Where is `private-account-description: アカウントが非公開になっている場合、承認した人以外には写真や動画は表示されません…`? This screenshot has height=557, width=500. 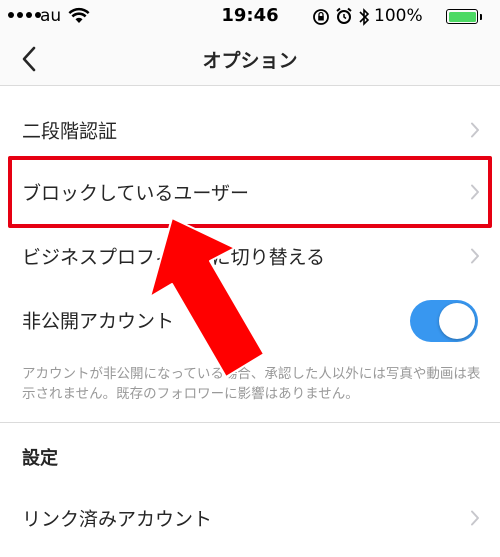
private-account-description: アカウントが非公開になっている場合、承認した人以外には写真や動画は表示されません… is located at coordinates (251, 384).